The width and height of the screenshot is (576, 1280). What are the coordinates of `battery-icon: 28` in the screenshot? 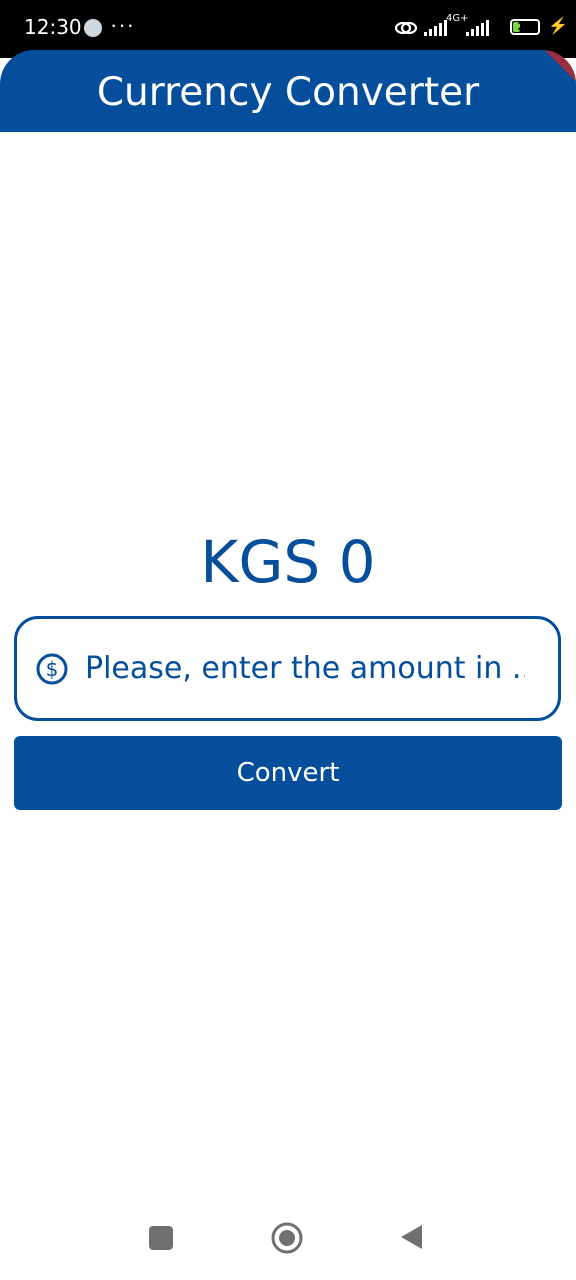 It's located at (525, 27).